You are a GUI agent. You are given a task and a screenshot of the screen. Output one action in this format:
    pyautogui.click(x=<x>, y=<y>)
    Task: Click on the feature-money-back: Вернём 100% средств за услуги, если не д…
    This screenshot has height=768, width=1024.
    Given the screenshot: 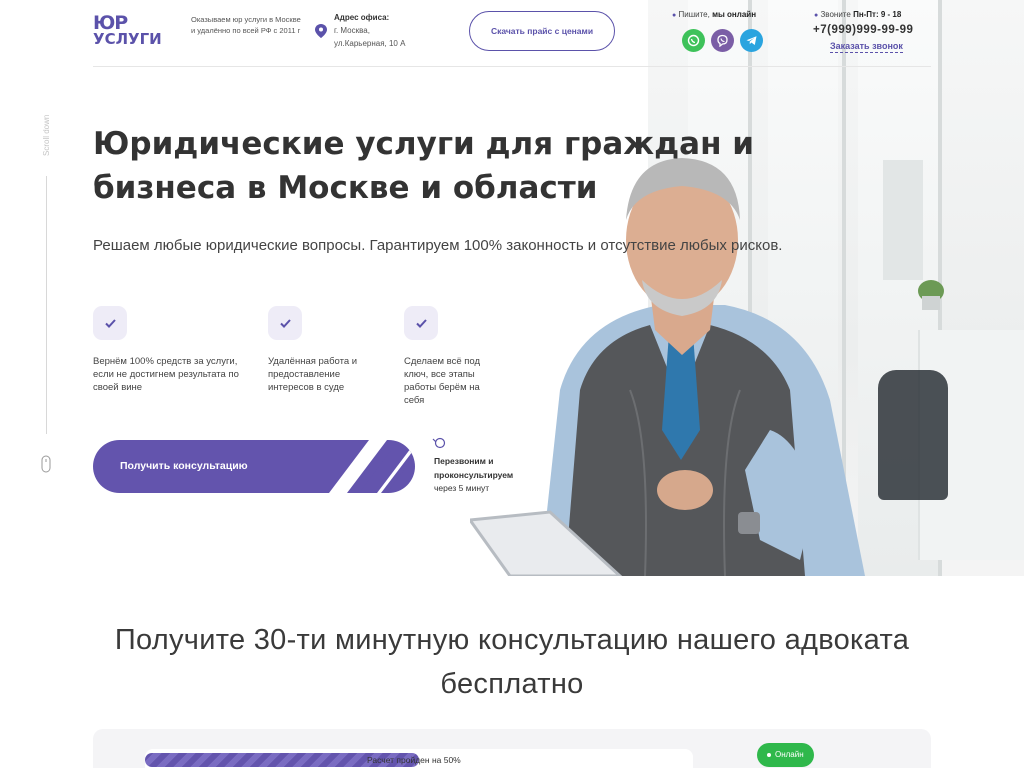 What is the action you would take?
    pyautogui.click(x=168, y=350)
    